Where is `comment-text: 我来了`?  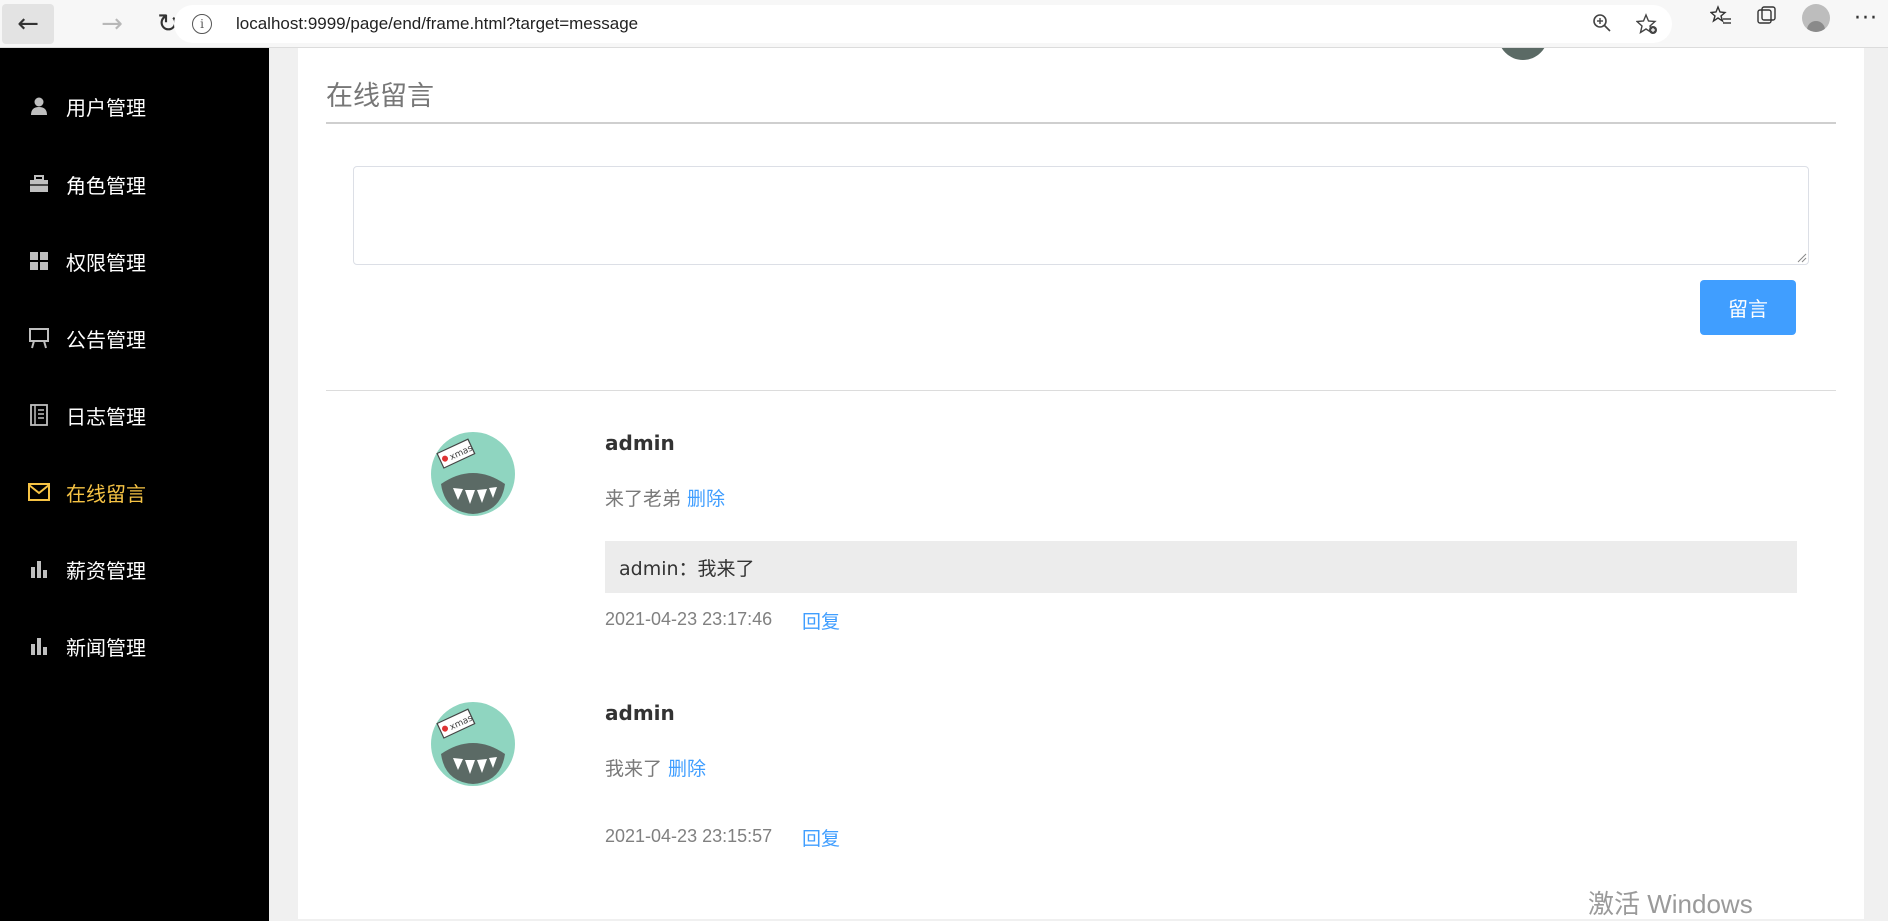 comment-text: 我来了 is located at coordinates (634, 769).